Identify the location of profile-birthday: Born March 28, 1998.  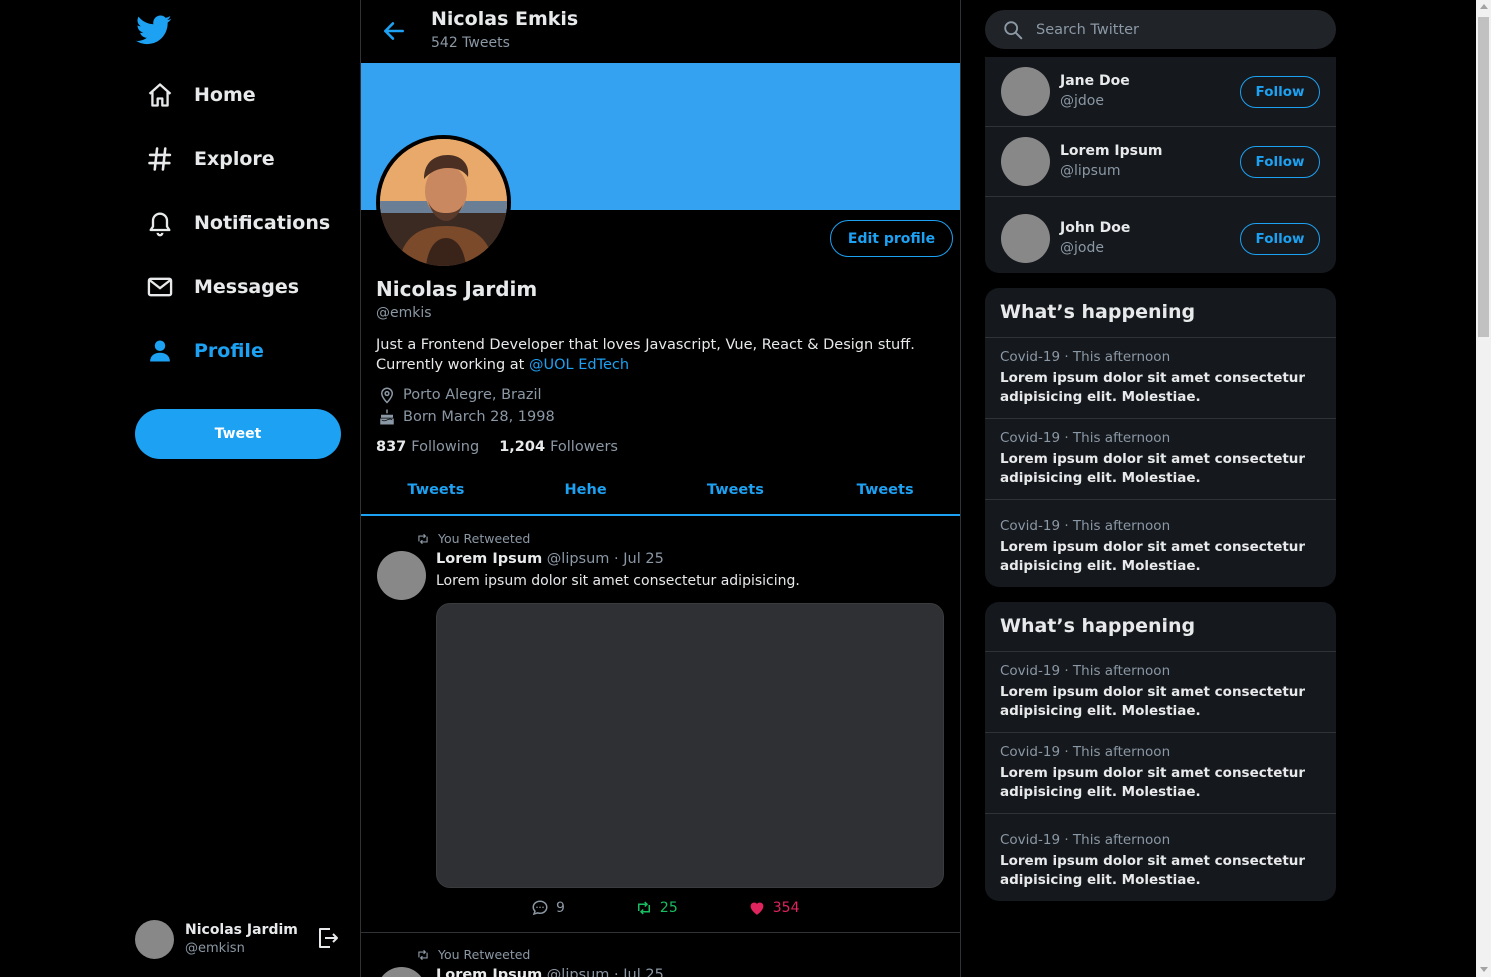
(466, 417).